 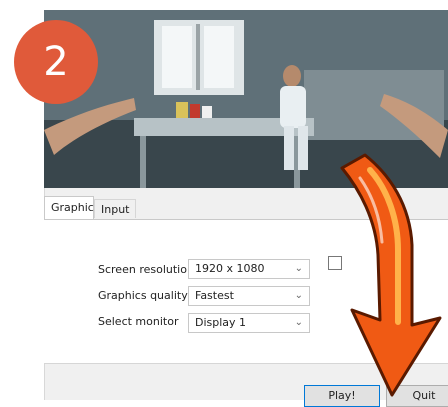 I want to click on screen-resolution-select: 1920 x 1080 ⌄, so click(x=249, y=269).